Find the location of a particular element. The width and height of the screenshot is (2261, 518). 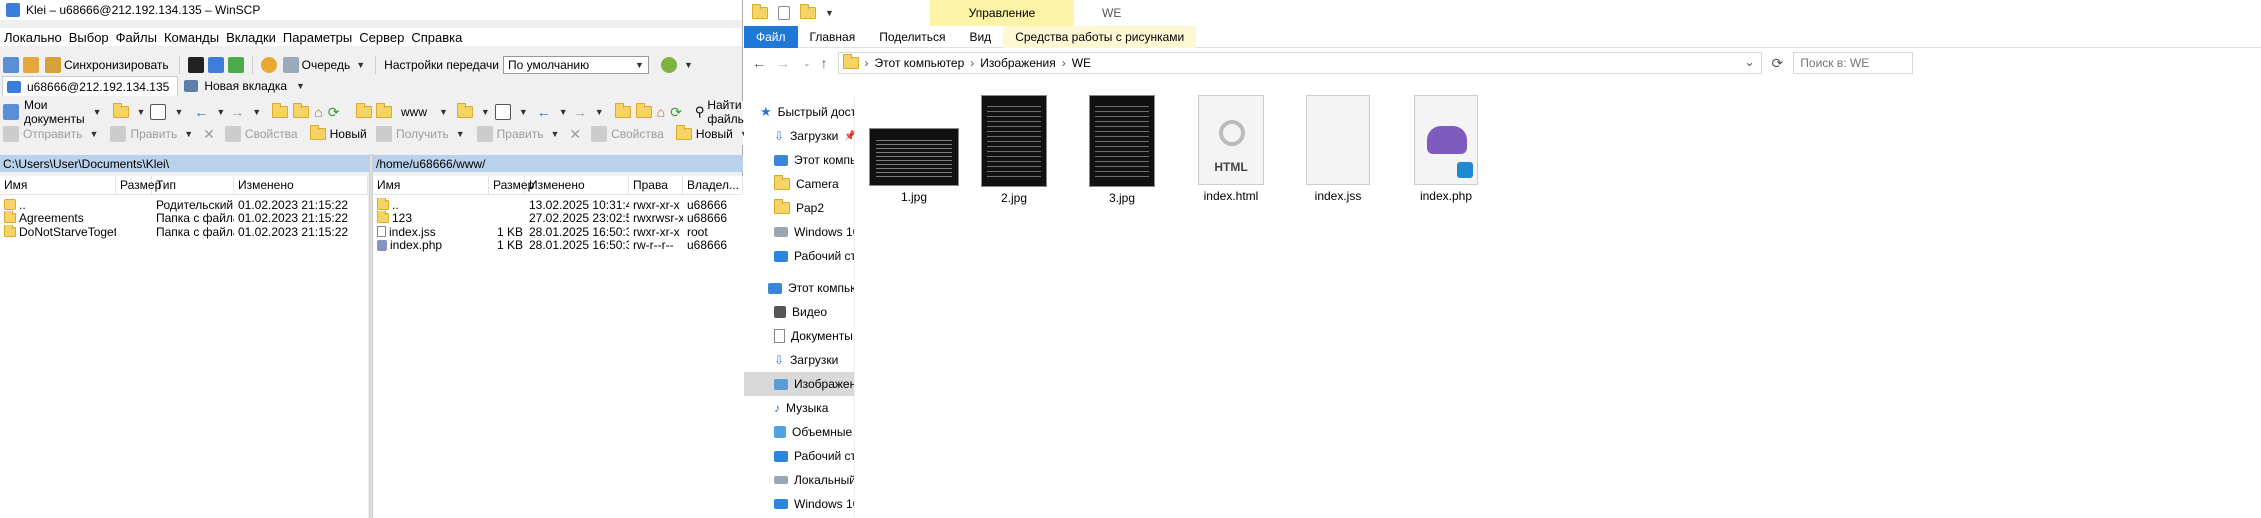

menu-tabs: Вкладки is located at coordinates (251, 37).